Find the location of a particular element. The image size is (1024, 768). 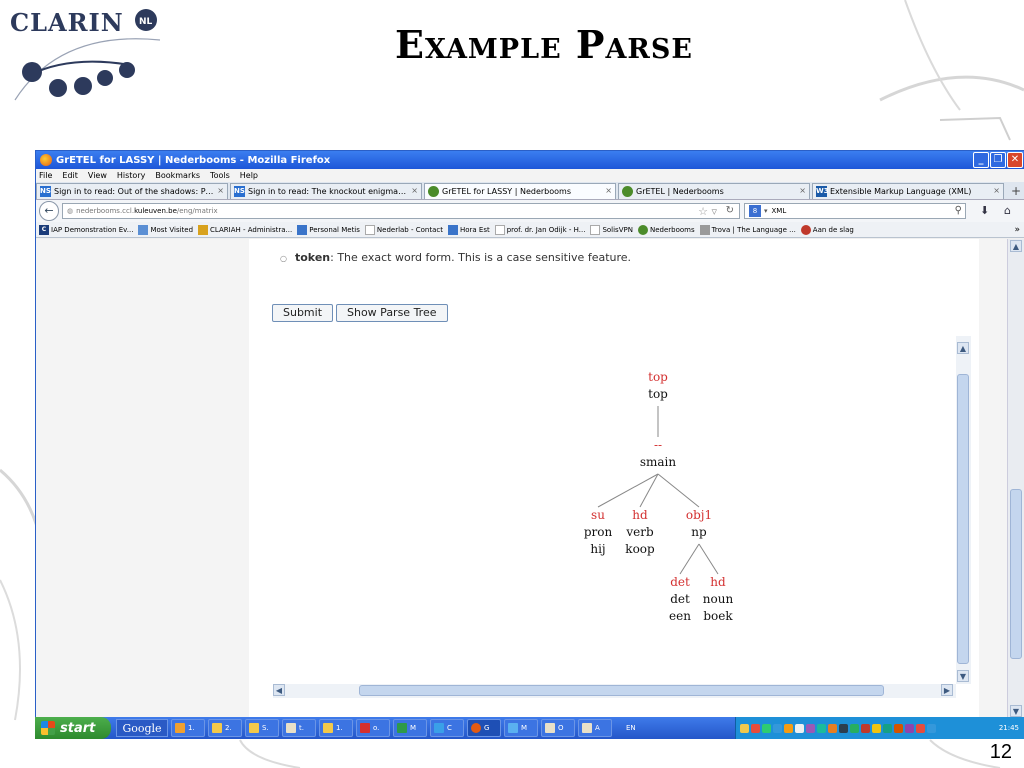

bookmarks-overflow-icon: » is located at coordinates (1017, 230).